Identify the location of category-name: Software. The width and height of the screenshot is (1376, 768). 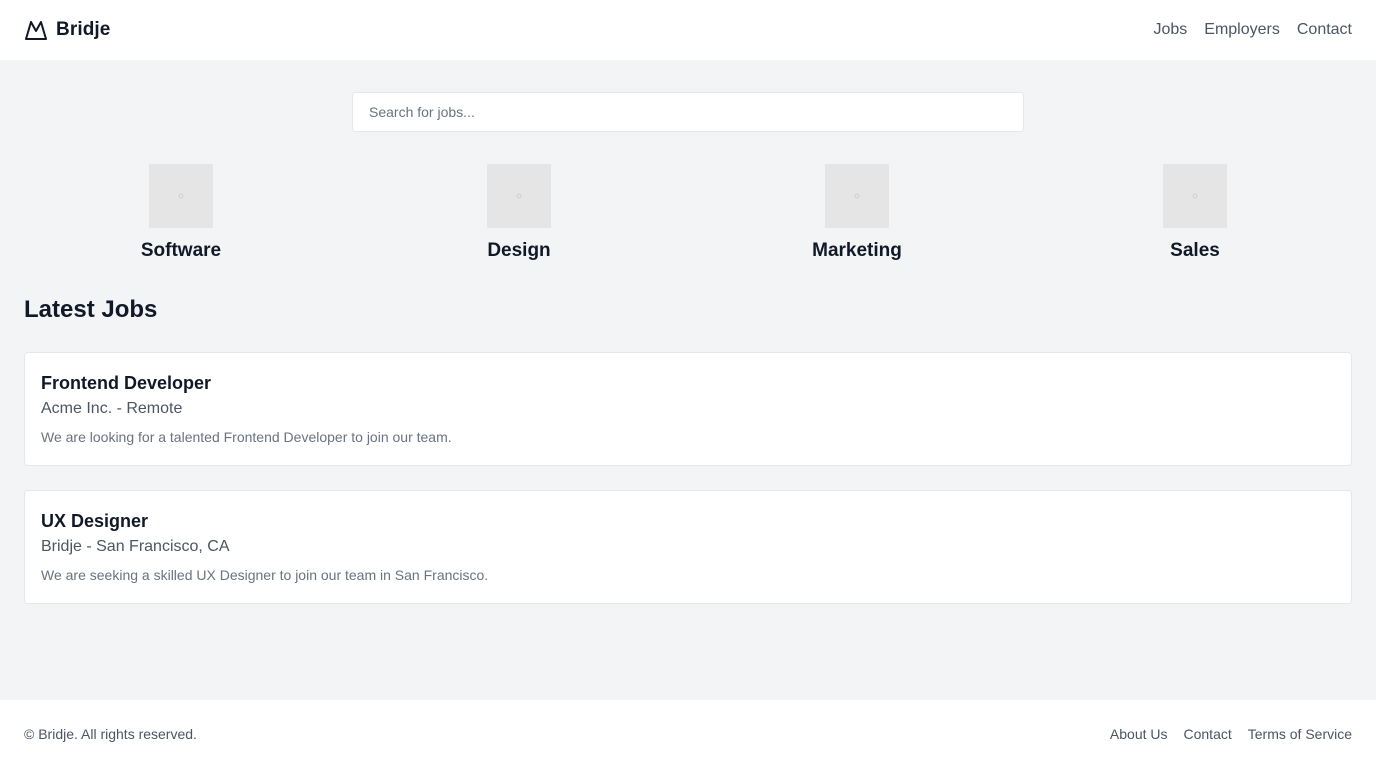
(181, 250).